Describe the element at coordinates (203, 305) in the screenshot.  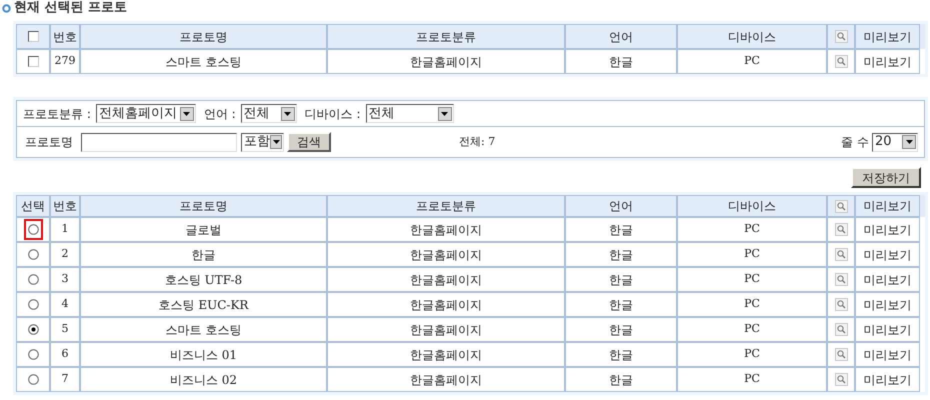
I see `table-cell-text: 호스팅 EUC-KR` at that location.